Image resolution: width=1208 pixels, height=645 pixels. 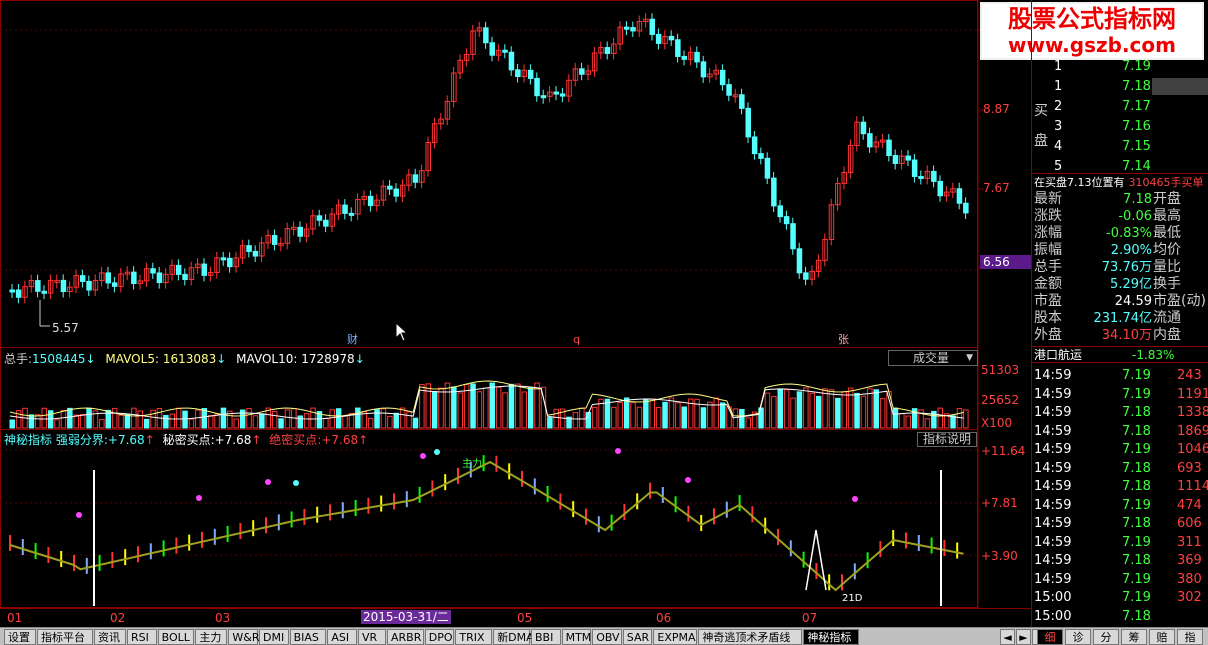 I want to click on buy-order-row: 3 7.16, so click(x=1120, y=126).